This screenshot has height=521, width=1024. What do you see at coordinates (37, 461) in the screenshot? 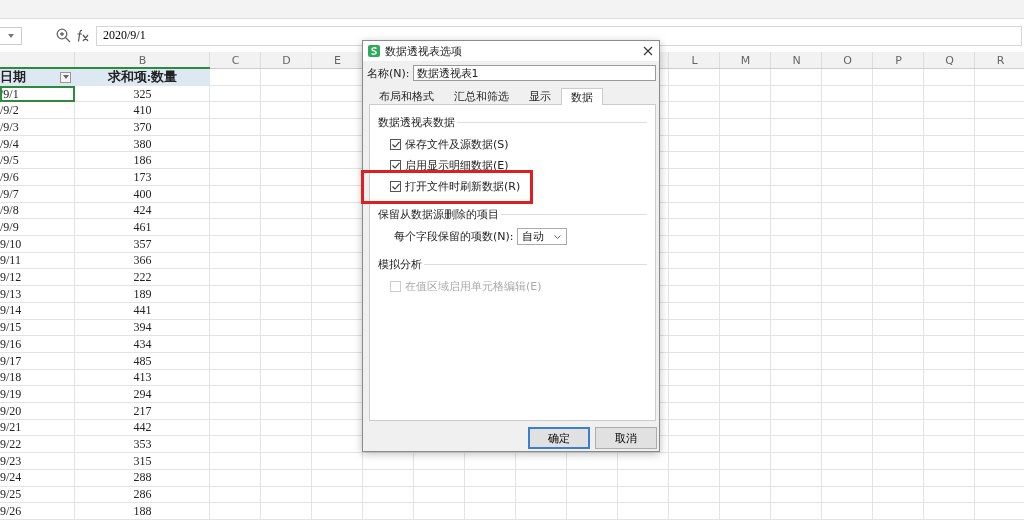
I see `date-cell: 9/23` at bounding box center [37, 461].